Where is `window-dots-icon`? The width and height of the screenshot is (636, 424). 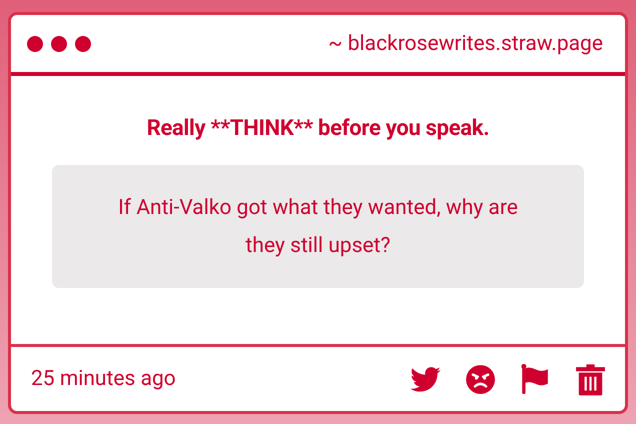
window-dots-icon is located at coordinates (59, 43).